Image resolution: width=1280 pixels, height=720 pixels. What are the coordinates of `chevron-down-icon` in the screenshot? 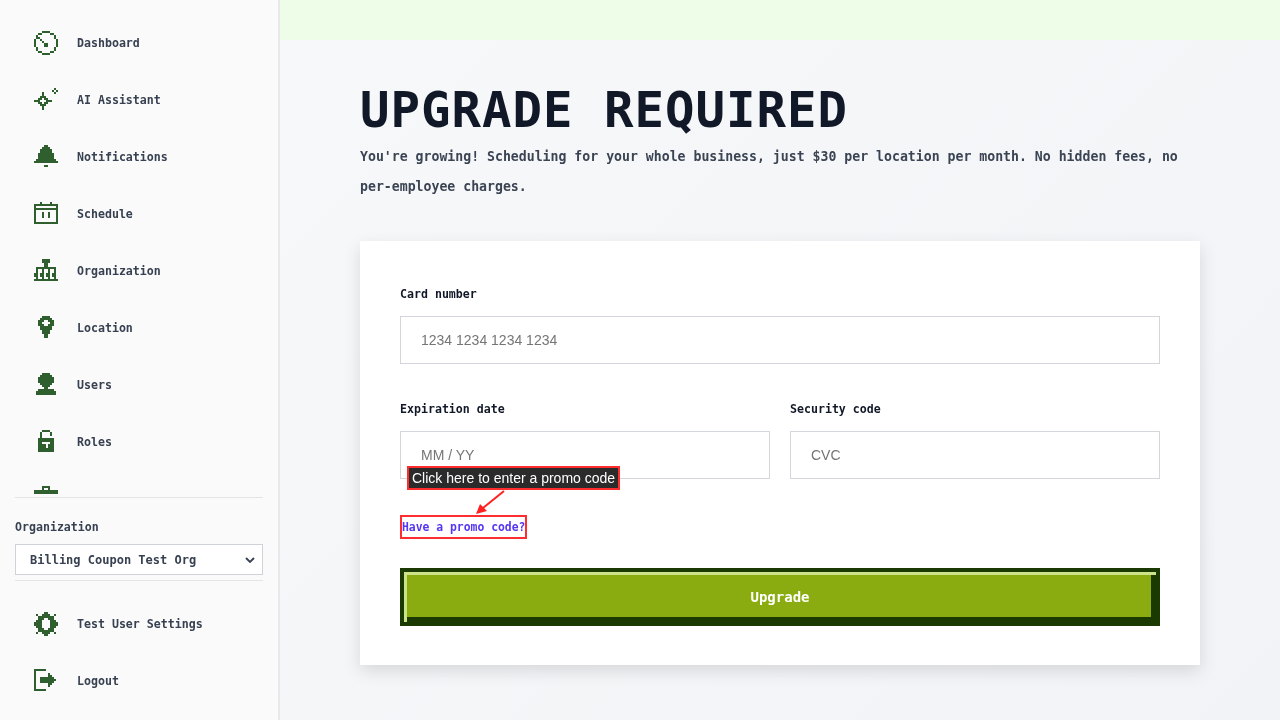 It's located at (250, 559).